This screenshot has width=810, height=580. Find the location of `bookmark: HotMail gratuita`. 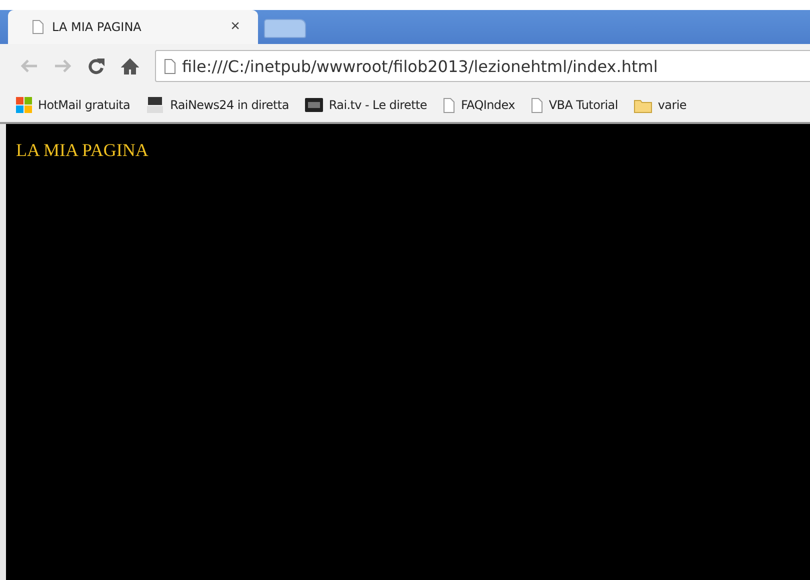

bookmark: HotMail gratuita is located at coordinates (73, 105).